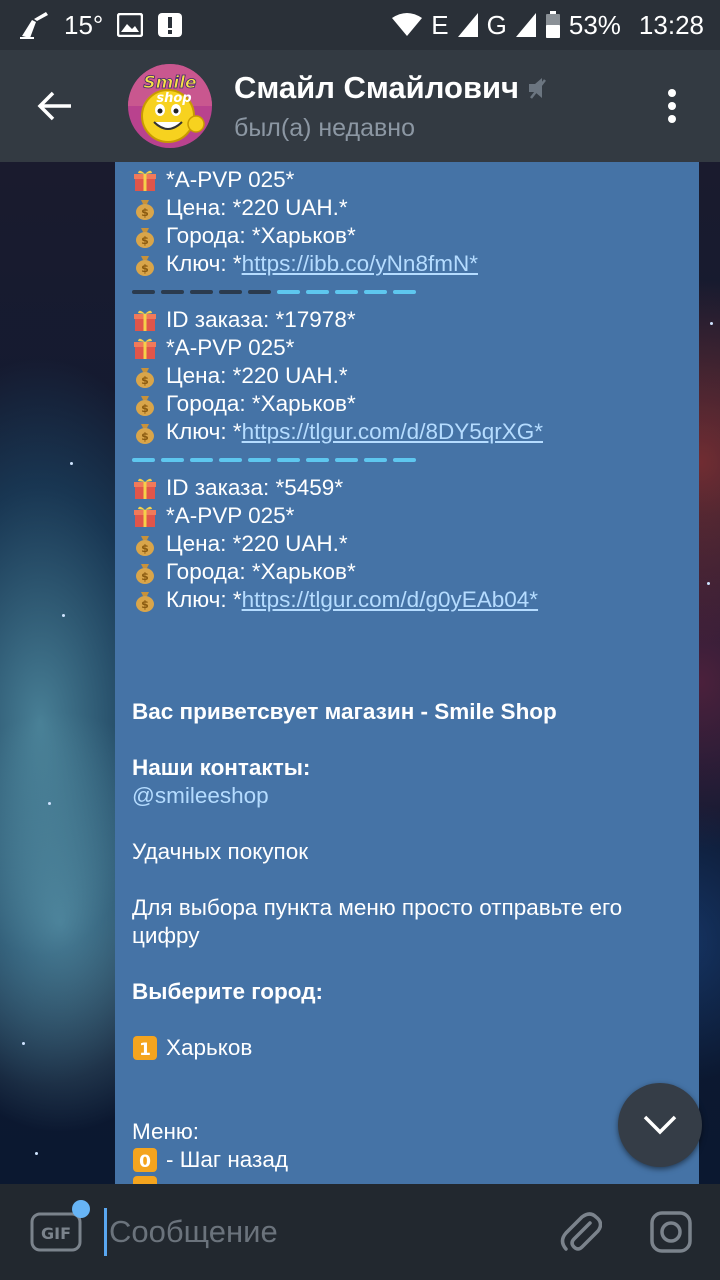 This screenshot has height=1280, width=720. What do you see at coordinates (209, 1047) in the screenshot?
I see `city-option-text: Харьков` at bounding box center [209, 1047].